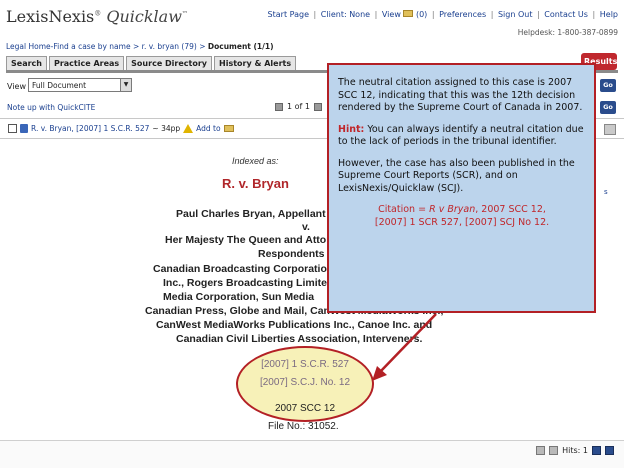 This screenshot has width=624, height=468. I want to click on tab-search: Search, so click(26, 63).